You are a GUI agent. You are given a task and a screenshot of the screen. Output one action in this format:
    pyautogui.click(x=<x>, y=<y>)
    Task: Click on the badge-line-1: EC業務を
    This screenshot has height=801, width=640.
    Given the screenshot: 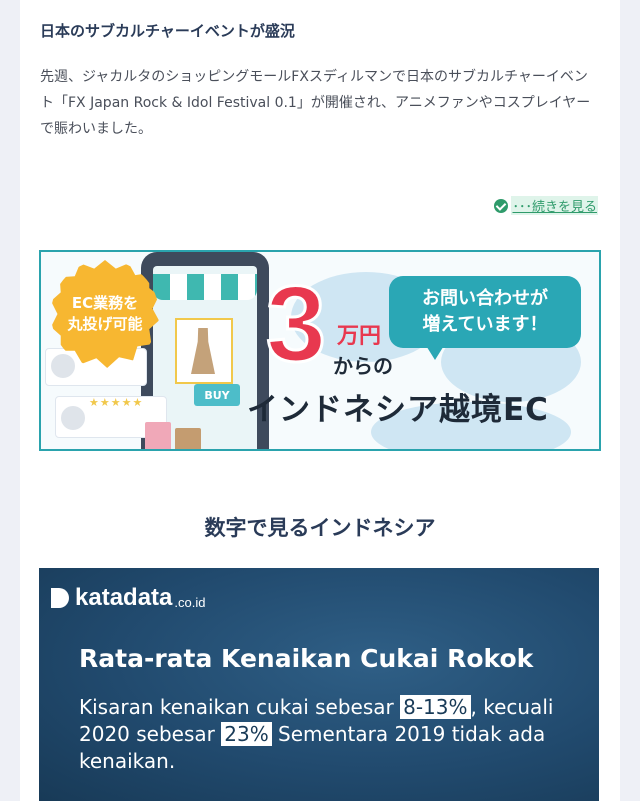 What is the action you would take?
    pyautogui.click(x=105, y=303)
    